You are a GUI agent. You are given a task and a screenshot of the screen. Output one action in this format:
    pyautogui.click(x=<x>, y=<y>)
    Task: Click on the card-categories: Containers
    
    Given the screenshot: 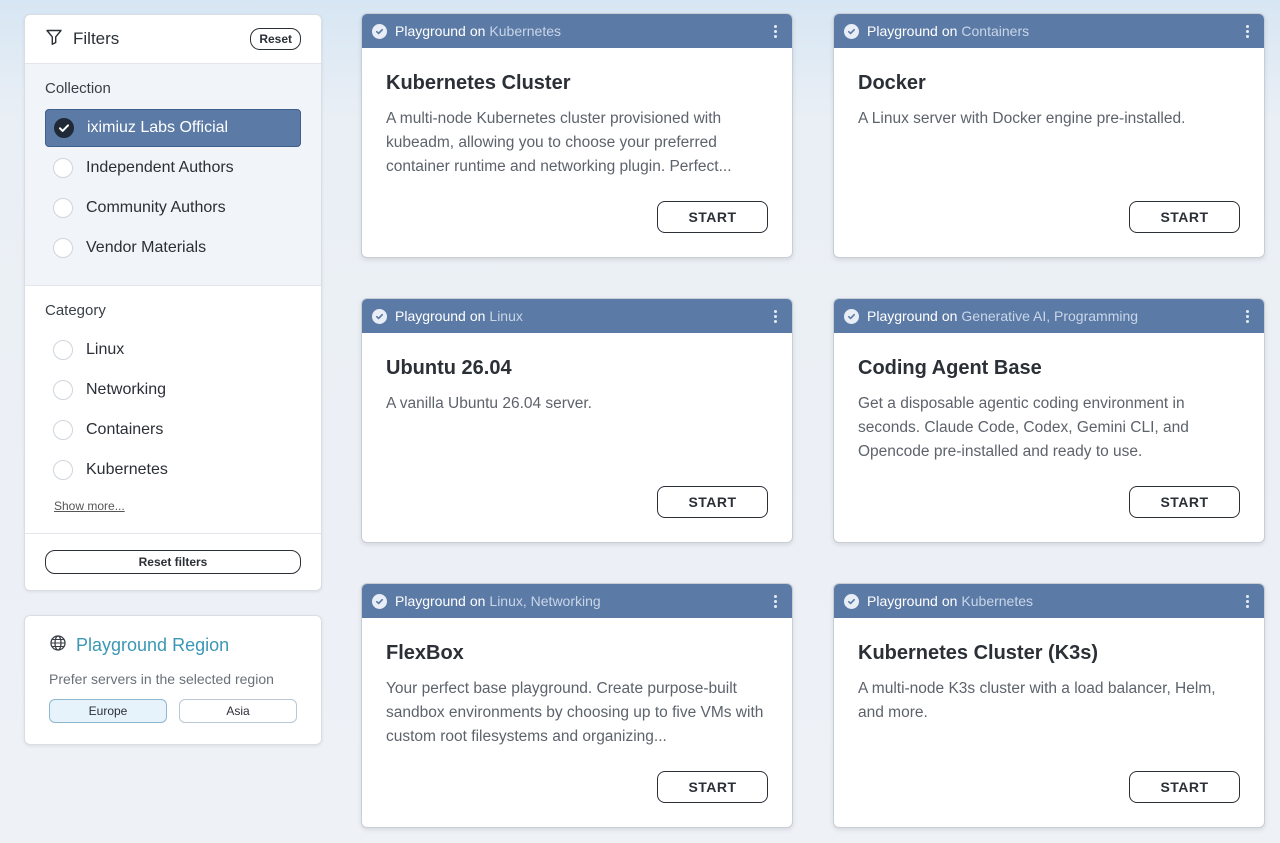 What is the action you would take?
    pyautogui.click(x=995, y=31)
    